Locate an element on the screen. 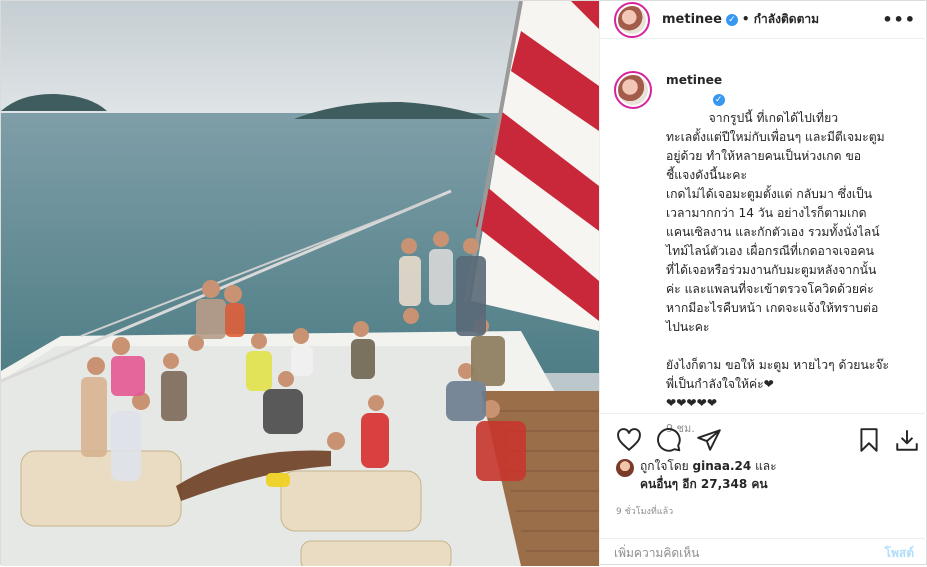 This screenshot has height=567, width=927. caption-username: metinee is located at coordinates (694, 80).